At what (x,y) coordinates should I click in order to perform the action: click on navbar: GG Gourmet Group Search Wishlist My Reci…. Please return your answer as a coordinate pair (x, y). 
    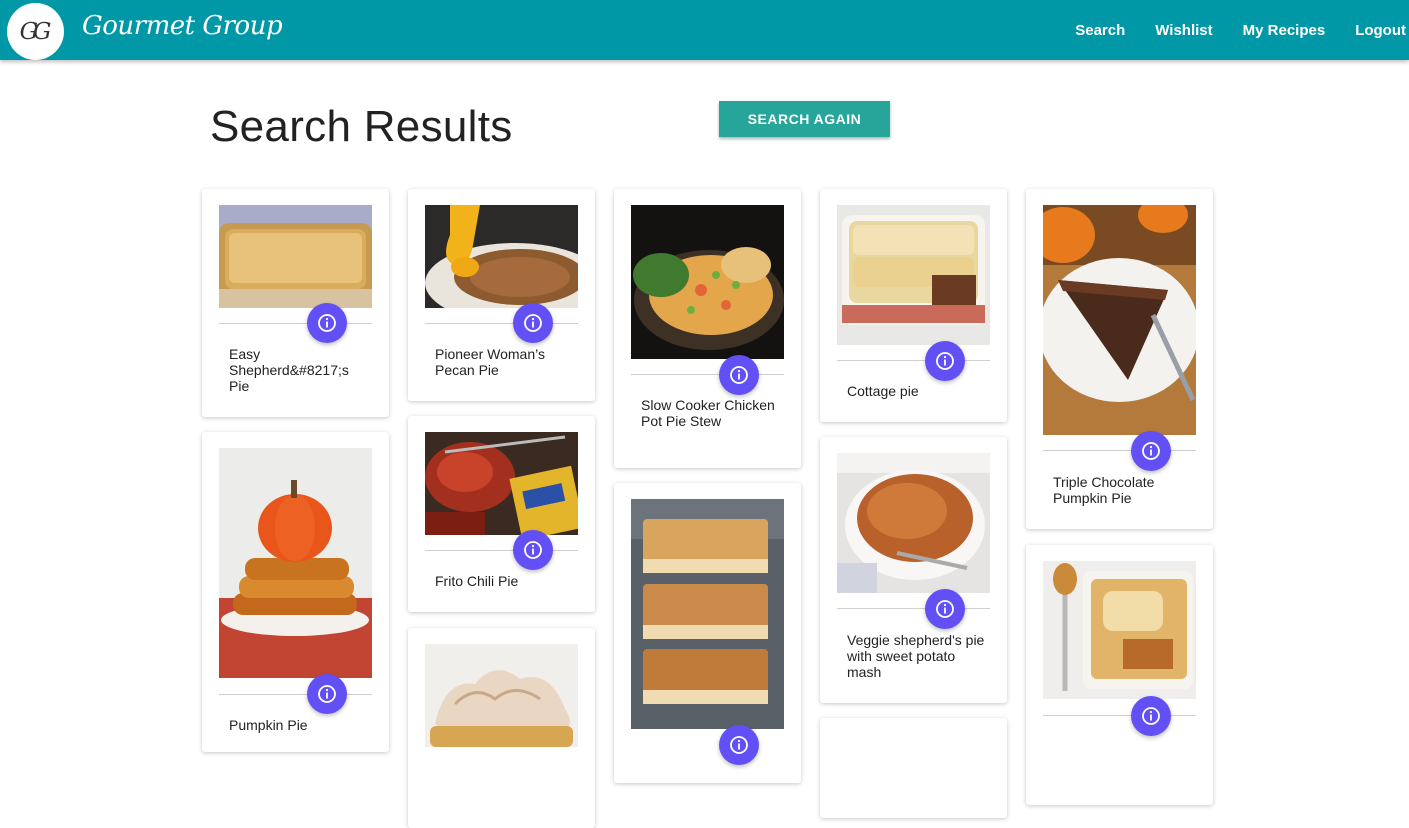
    Looking at the image, I should click on (704, 30).